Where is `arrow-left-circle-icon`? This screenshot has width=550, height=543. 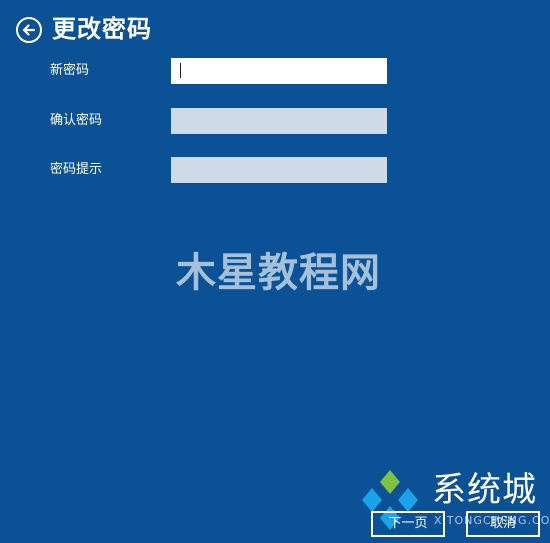
arrow-left-circle-icon is located at coordinates (29, 30).